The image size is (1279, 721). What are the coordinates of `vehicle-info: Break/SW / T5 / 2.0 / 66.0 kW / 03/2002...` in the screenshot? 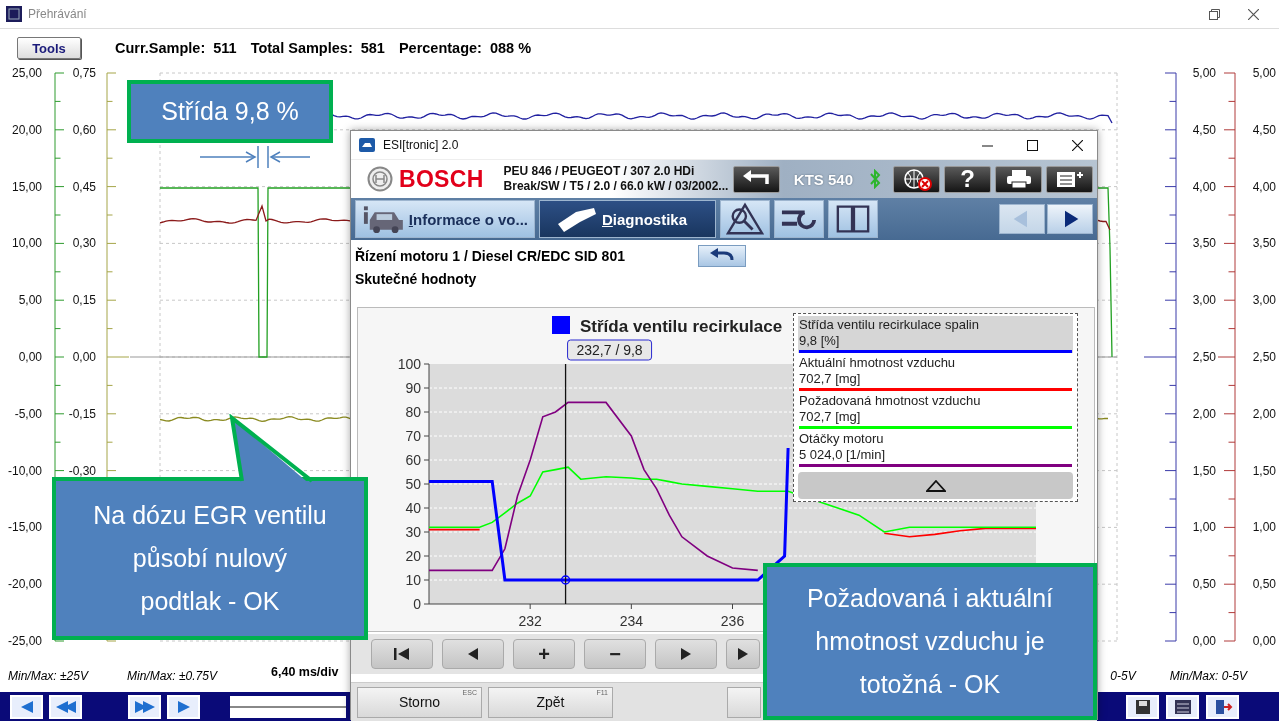 It's located at (616, 186).